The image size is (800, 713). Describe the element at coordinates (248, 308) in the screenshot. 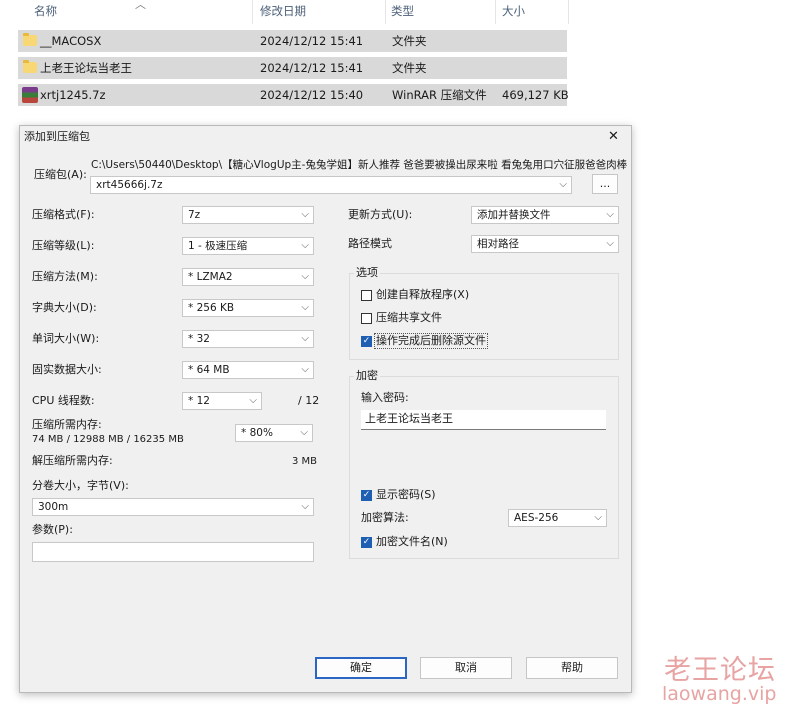

I see `dictionary-combo: * 256 KB ⌵` at that location.